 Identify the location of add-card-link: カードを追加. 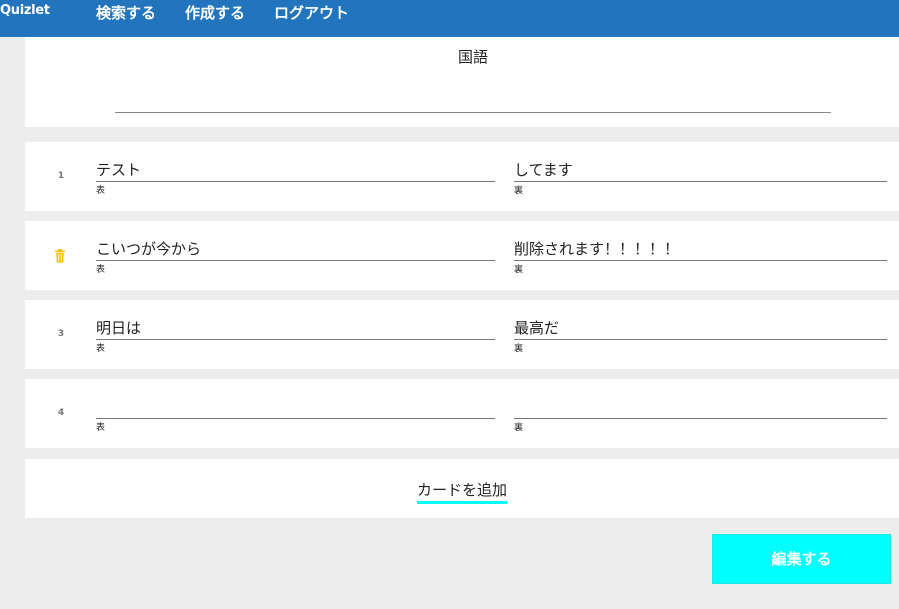
(462, 491).